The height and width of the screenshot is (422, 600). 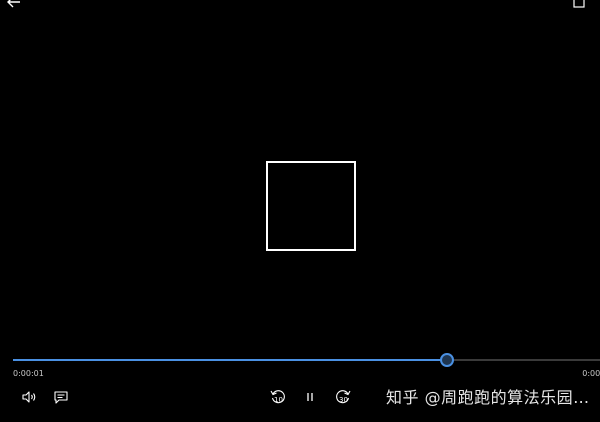 What do you see at coordinates (28, 373) in the screenshot?
I see `current-time: 0:00:01` at bounding box center [28, 373].